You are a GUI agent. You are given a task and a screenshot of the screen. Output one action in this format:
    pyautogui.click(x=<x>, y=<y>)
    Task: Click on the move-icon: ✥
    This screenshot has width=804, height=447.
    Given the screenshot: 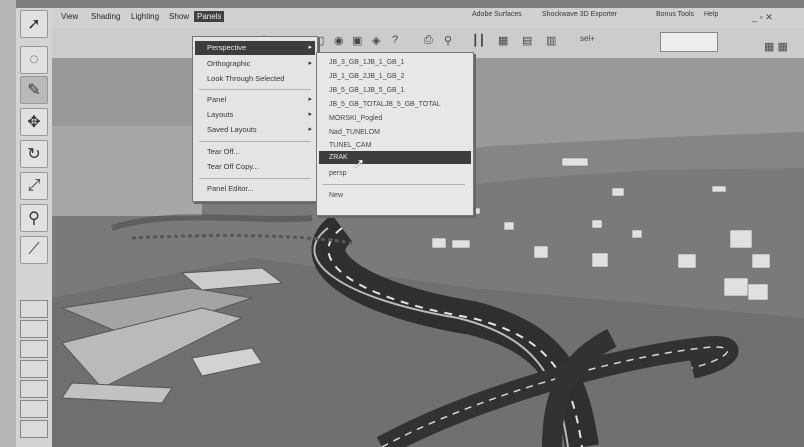 What is the action you would take?
    pyautogui.click(x=34, y=122)
    